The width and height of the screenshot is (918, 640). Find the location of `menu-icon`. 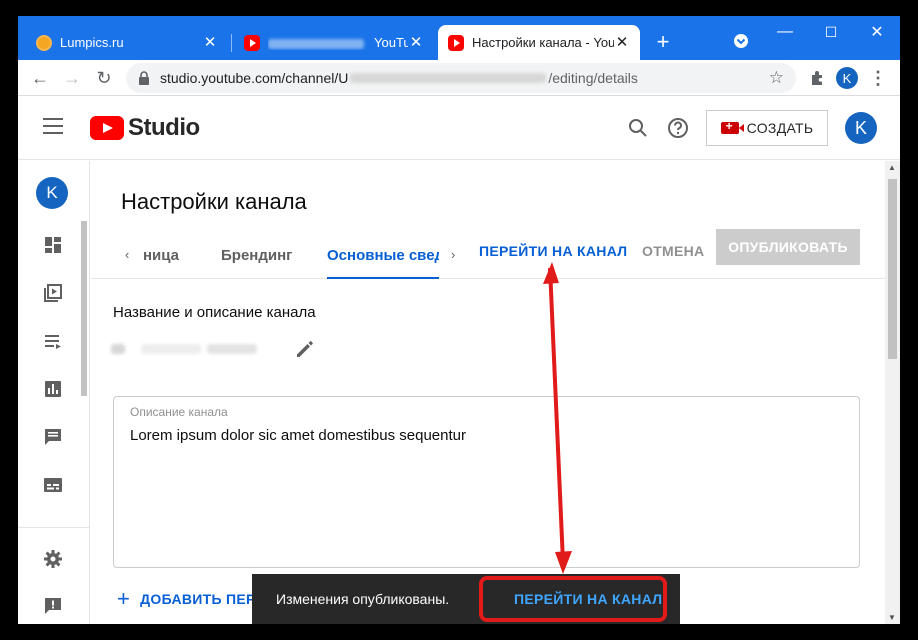

menu-icon is located at coordinates (53, 126).